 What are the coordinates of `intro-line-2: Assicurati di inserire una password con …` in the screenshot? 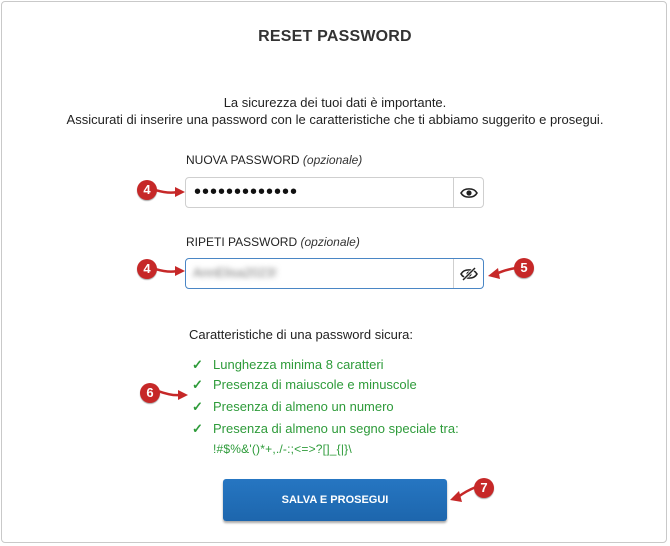 It's located at (335, 119).